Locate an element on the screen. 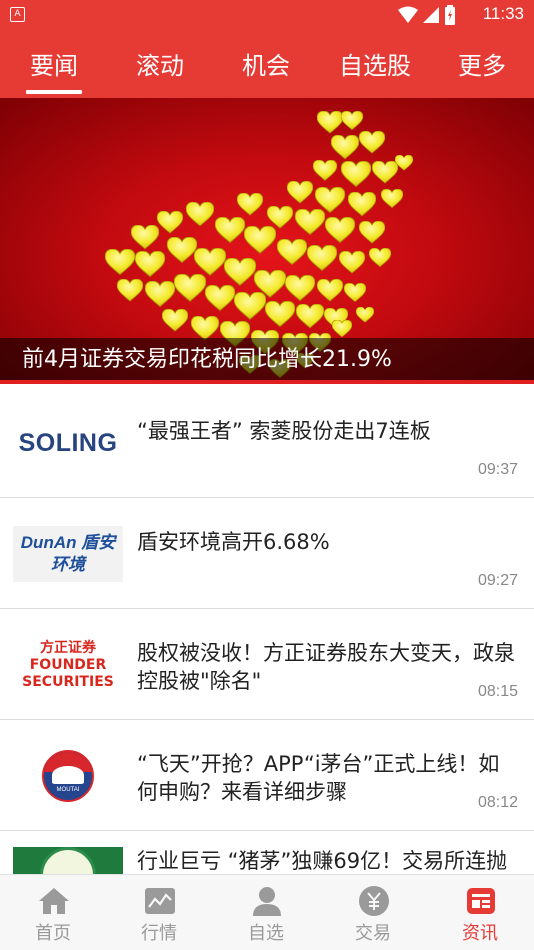 Image resolution: width=534 pixels, height=950 pixels. nav-watchlist: 自选 is located at coordinates (266, 912).